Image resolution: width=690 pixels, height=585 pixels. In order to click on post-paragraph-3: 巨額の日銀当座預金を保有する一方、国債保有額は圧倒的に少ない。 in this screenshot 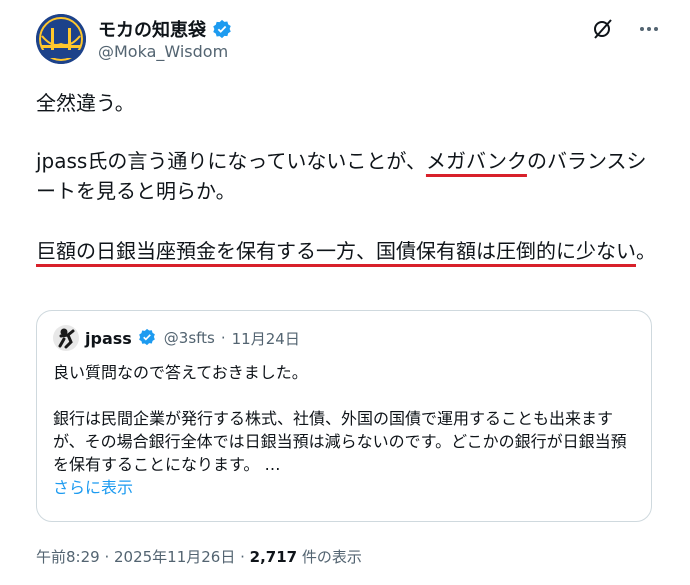, I will do `click(348, 251)`.